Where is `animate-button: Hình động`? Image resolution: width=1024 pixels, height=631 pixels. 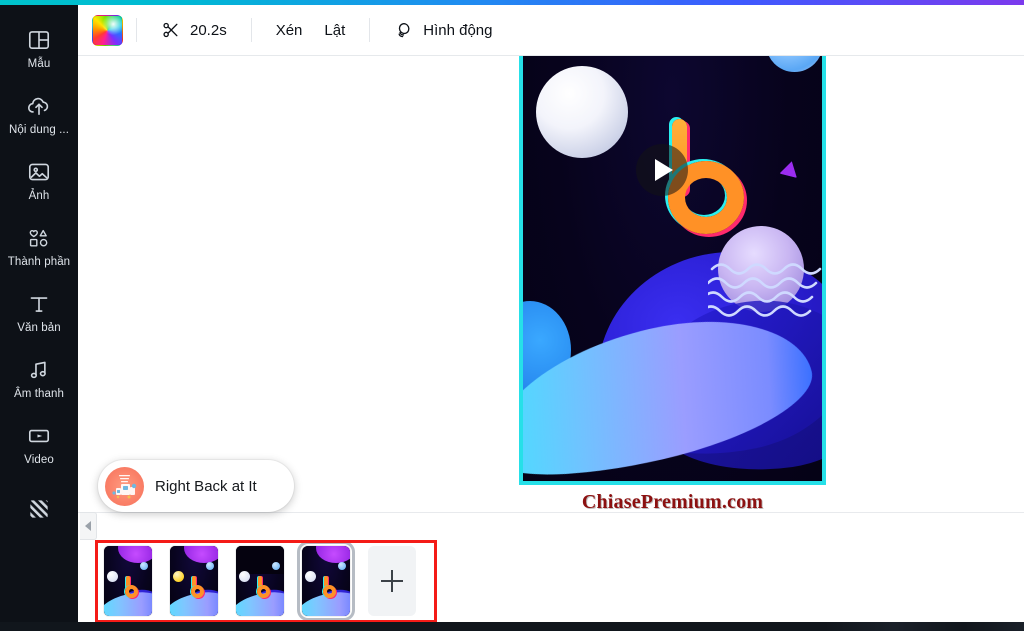 animate-button: Hình động is located at coordinates (443, 30).